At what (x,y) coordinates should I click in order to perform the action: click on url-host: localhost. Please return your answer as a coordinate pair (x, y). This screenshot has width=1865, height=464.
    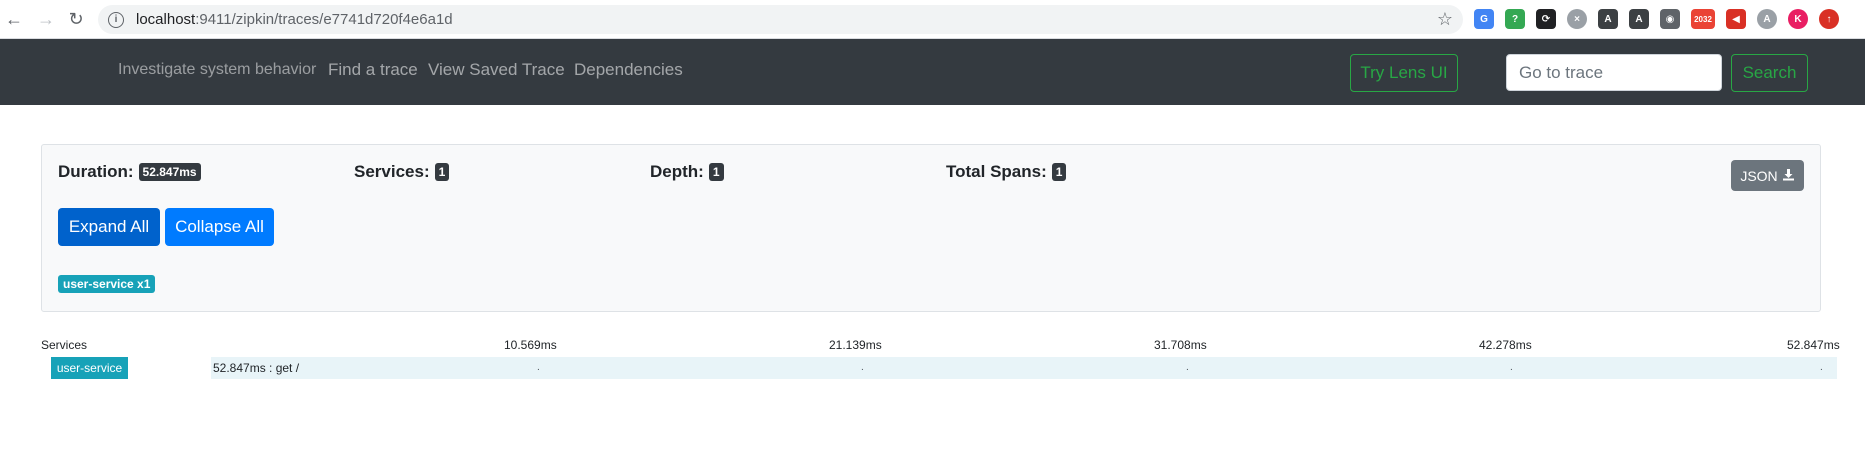
    Looking at the image, I should click on (166, 19).